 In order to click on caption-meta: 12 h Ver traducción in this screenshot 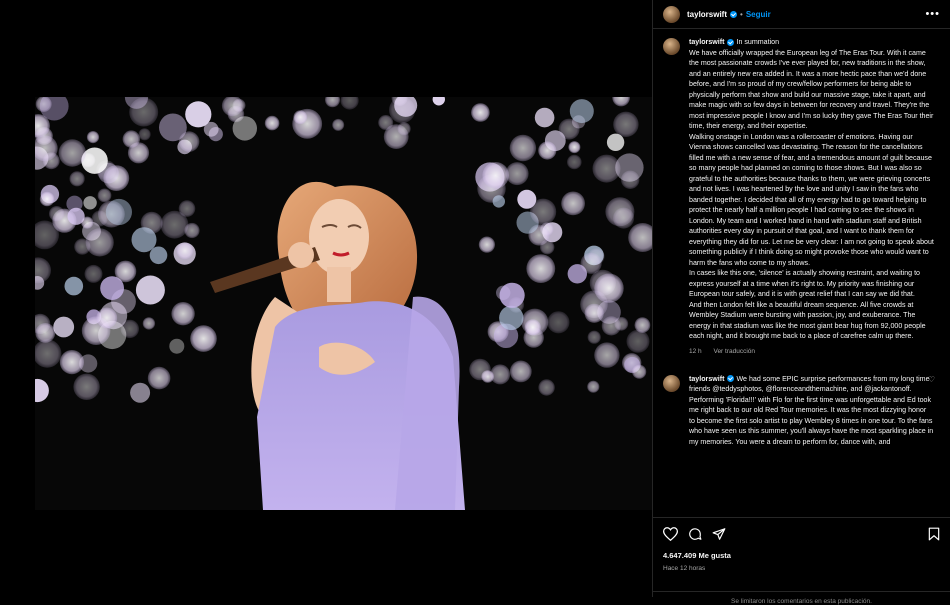, I will do `click(811, 351)`.